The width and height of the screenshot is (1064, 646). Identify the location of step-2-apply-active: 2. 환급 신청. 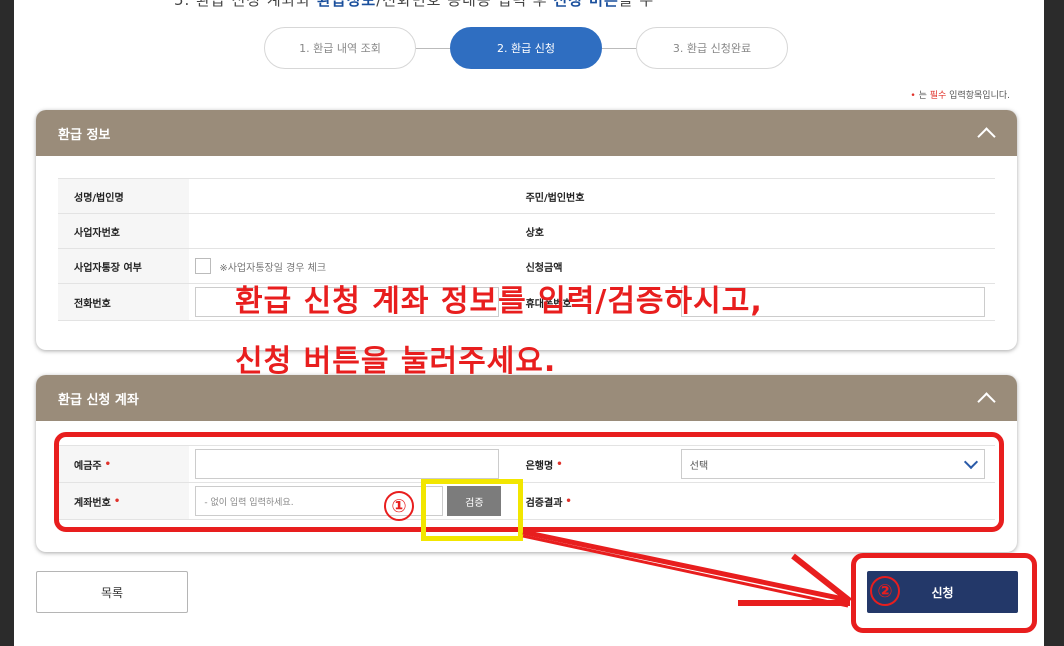
(526, 48).